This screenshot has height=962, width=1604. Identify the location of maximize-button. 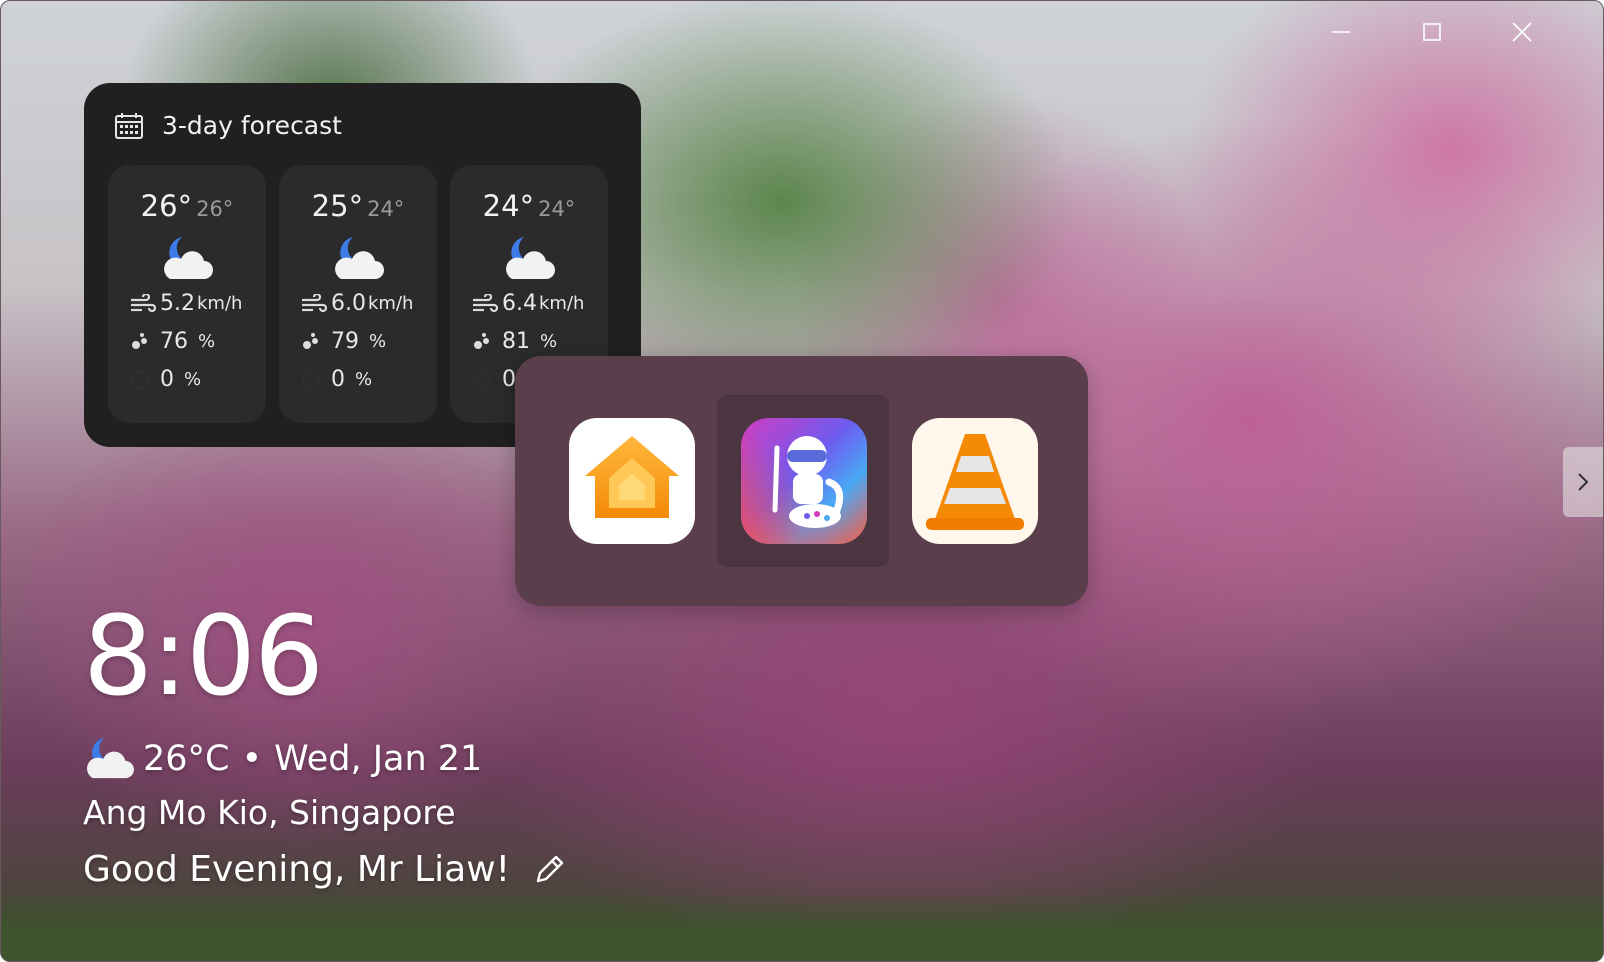
(1432, 32).